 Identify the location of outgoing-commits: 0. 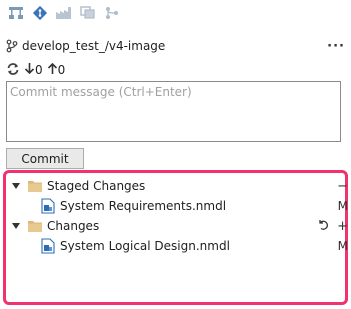
(56, 70).